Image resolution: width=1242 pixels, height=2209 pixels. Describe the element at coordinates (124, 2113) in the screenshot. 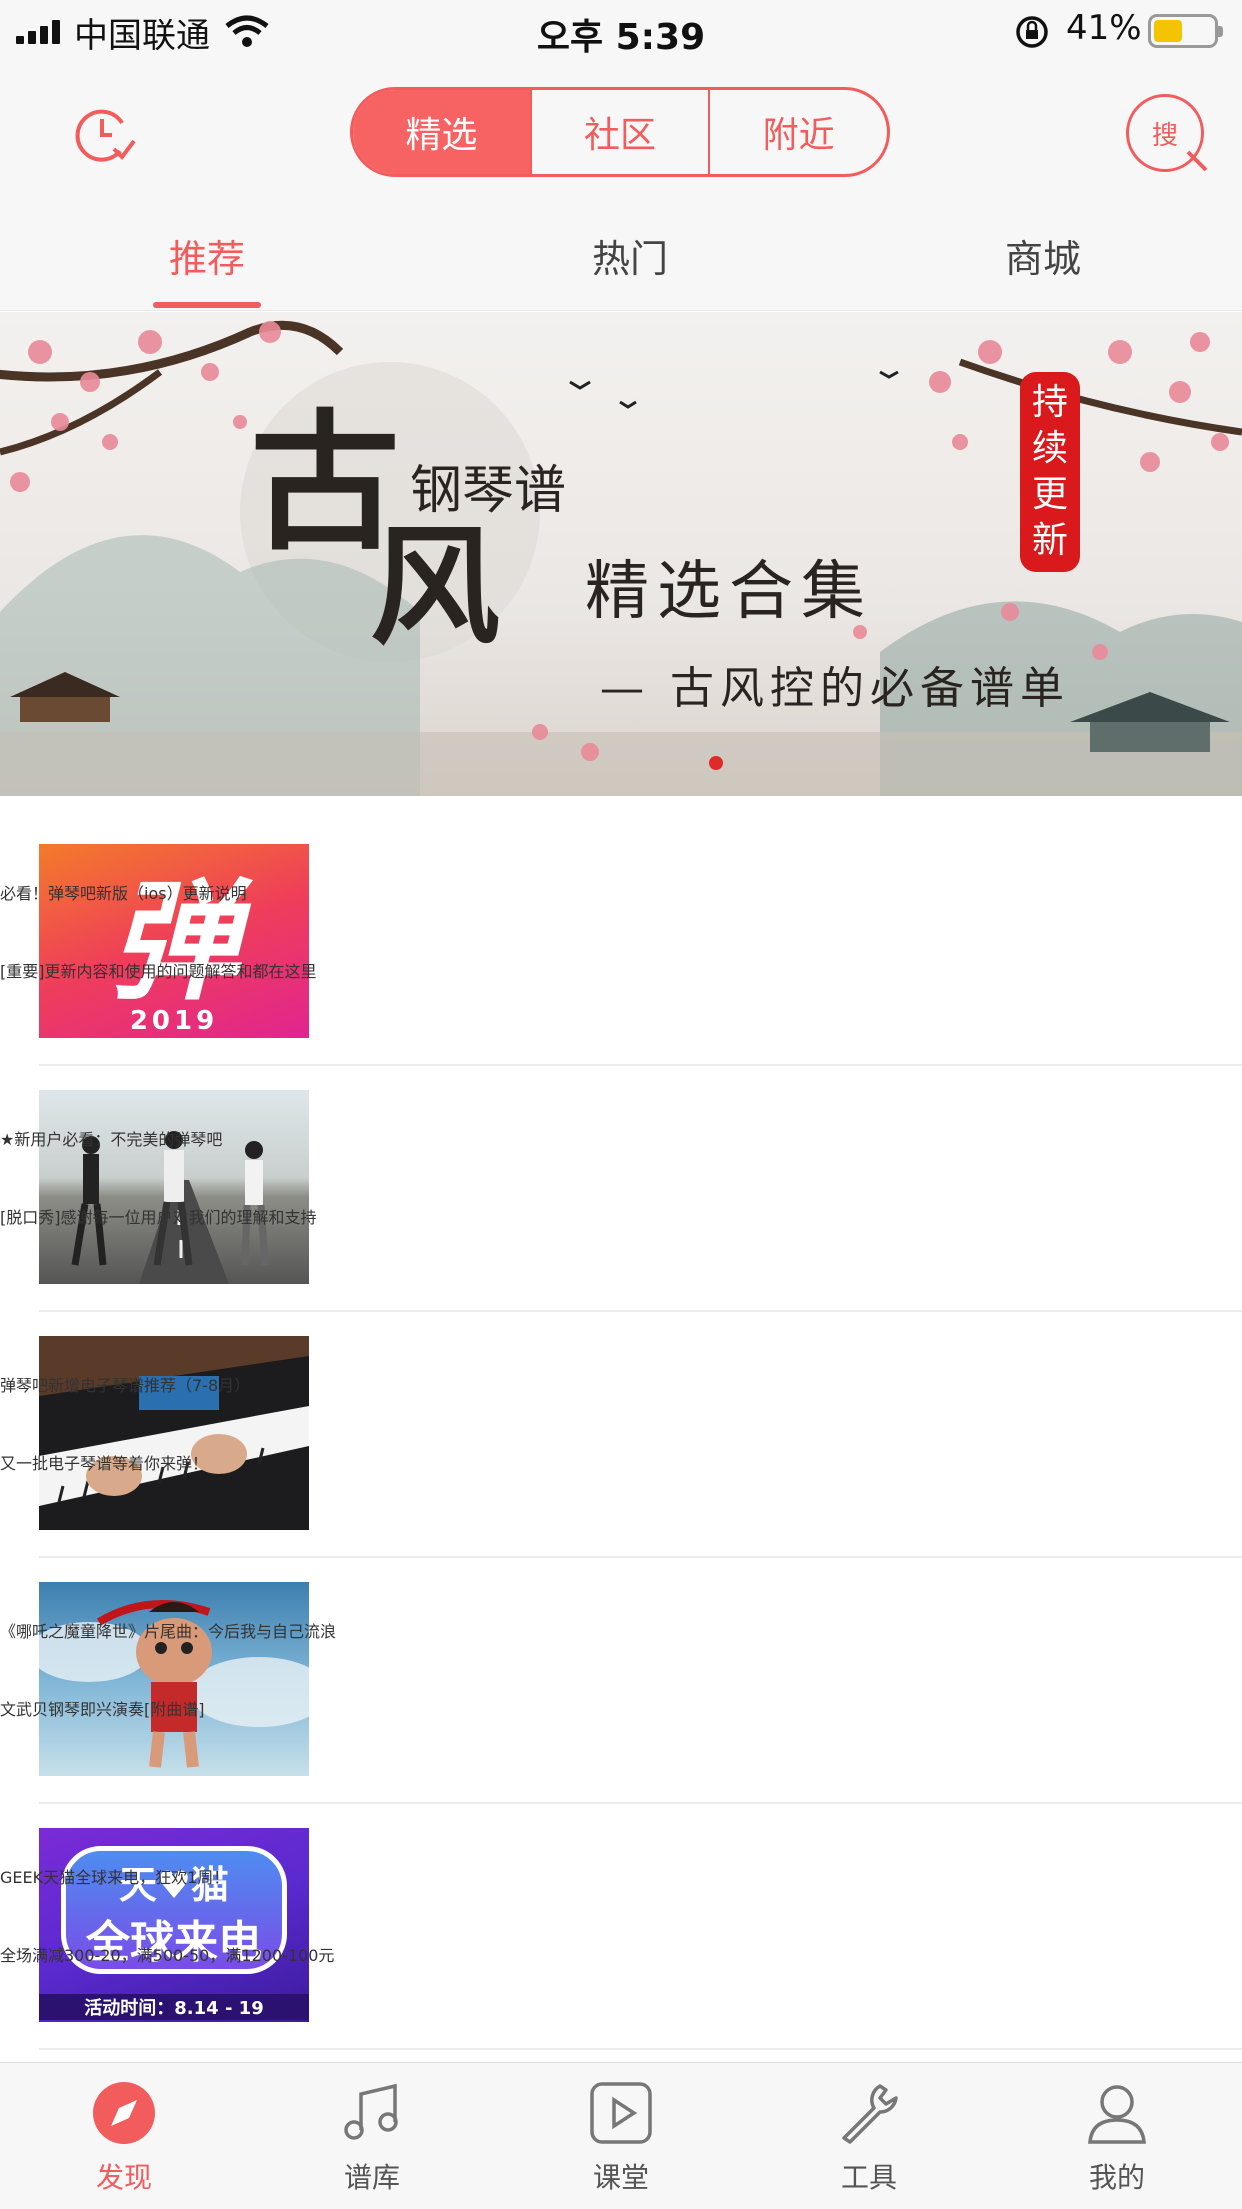

I see `compass-icon` at that location.